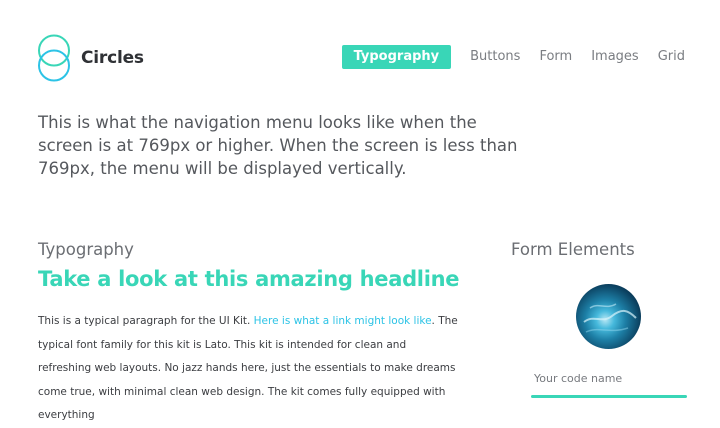 The image size is (720, 428). I want to click on typography-section-title: Typography, so click(86, 249).